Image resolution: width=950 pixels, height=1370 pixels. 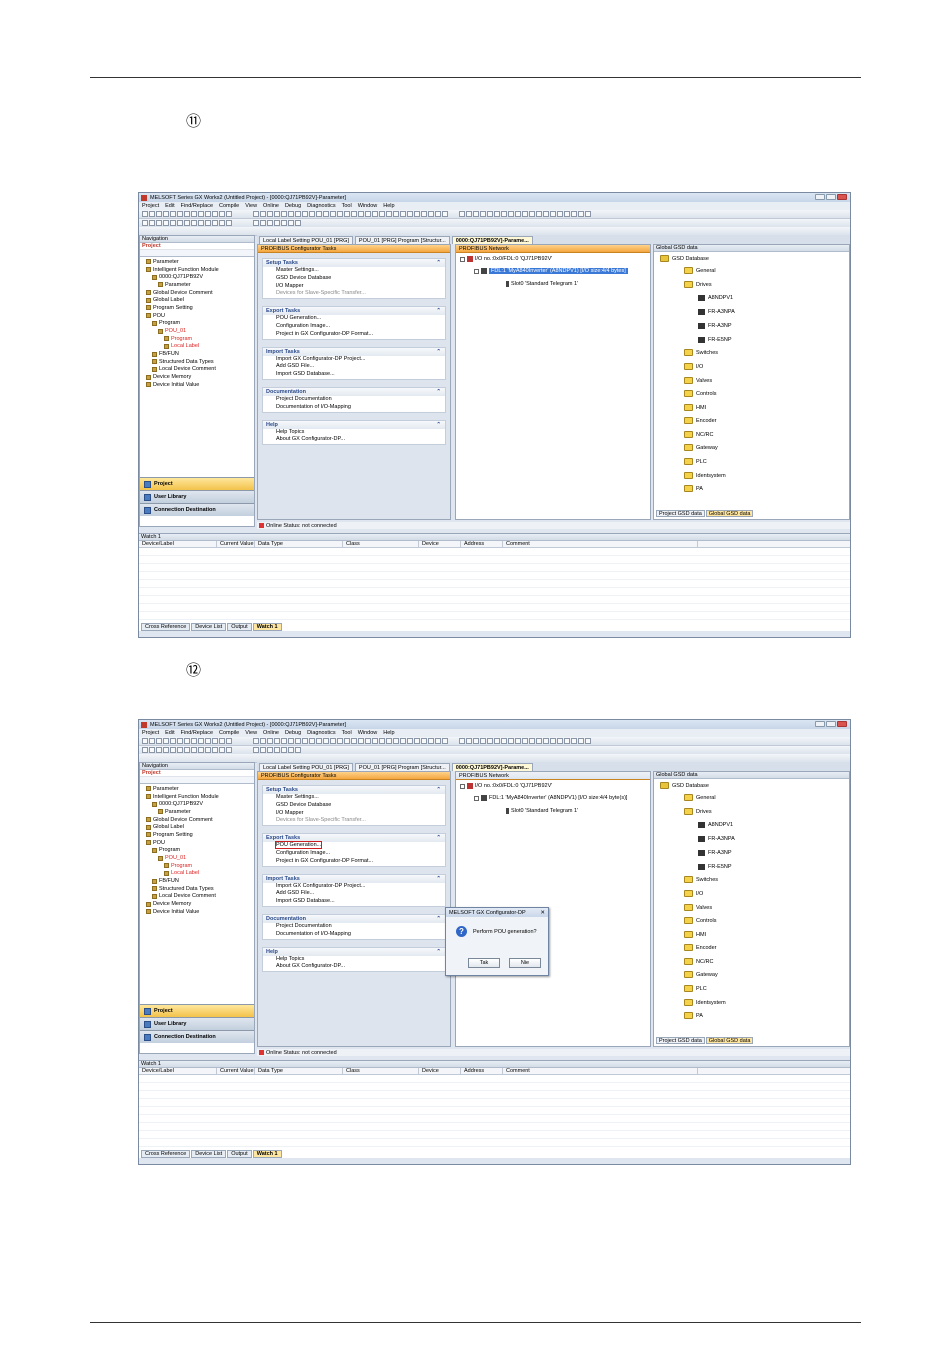 What do you see at coordinates (197, 483) in the screenshot?
I see `nav-section-button: Project` at bounding box center [197, 483].